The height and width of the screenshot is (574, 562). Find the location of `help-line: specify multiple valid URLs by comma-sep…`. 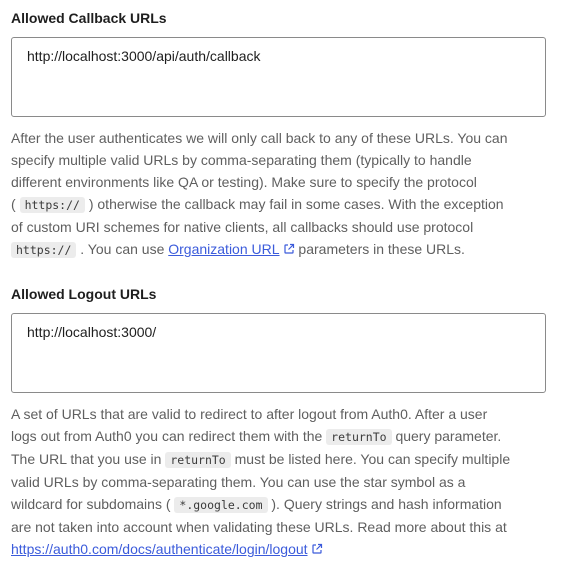

help-line: specify multiple valid URLs by comma-sep… is located at coordinates (241, 160).